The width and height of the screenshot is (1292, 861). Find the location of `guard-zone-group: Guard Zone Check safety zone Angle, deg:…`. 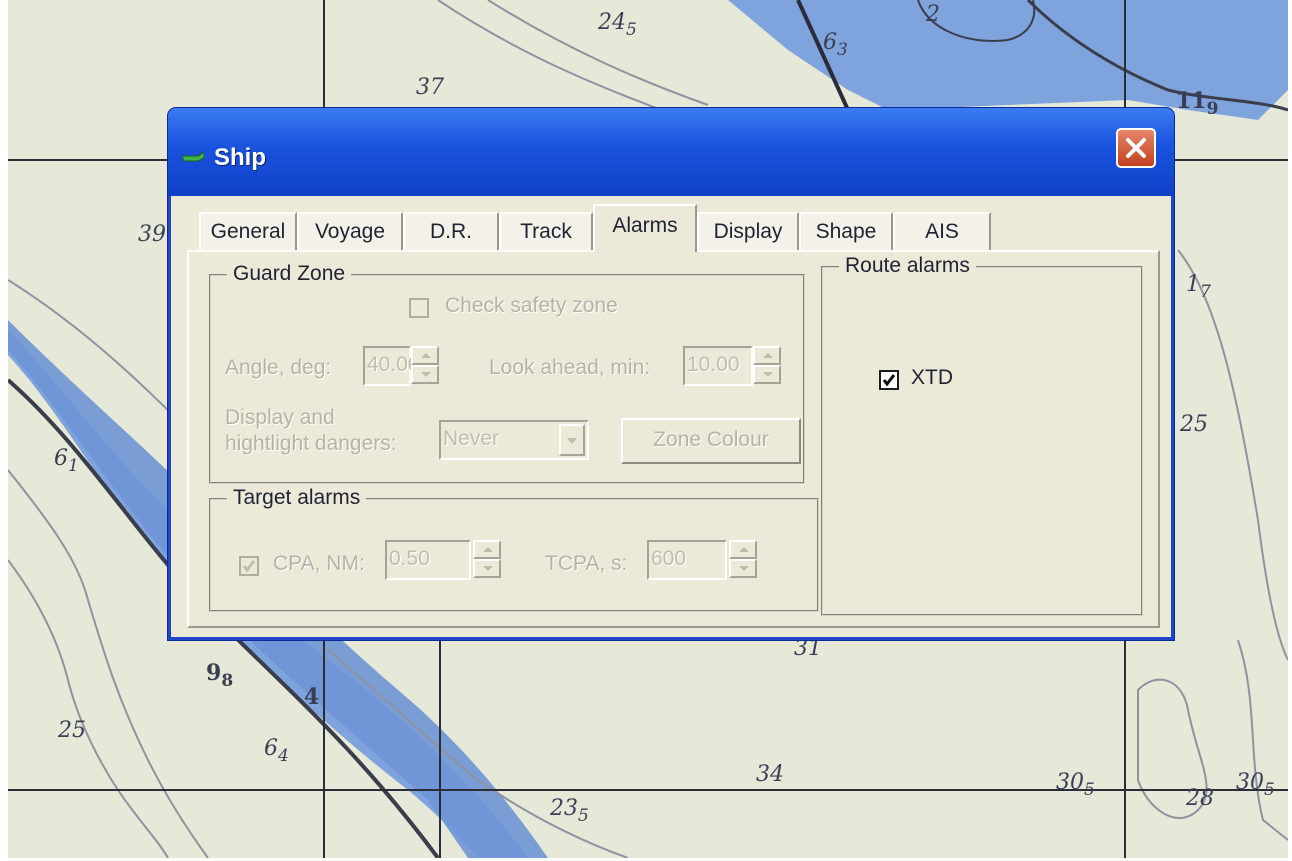

guard-zone-group: Guard Zone Check safety zone Angle, deg:… is located at coordinates (507, 373).